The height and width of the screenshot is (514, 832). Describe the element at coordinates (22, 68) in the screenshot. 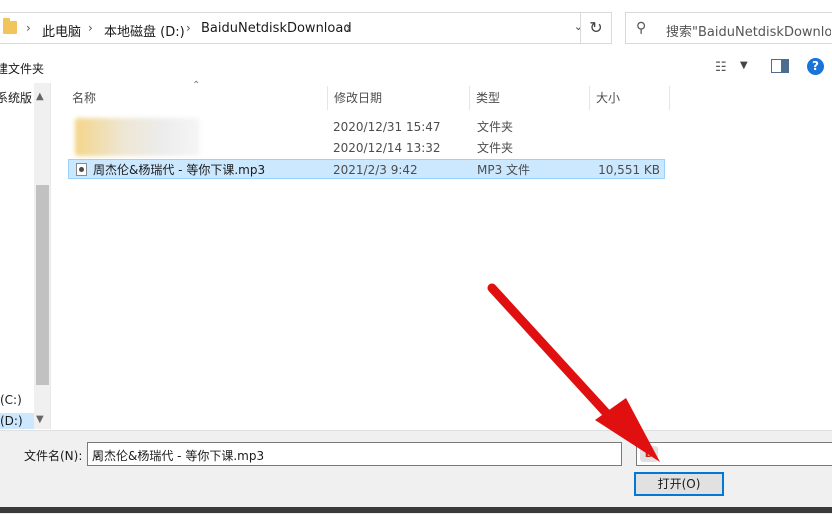

I see `new-folder-button: 建文件夹` at that location.